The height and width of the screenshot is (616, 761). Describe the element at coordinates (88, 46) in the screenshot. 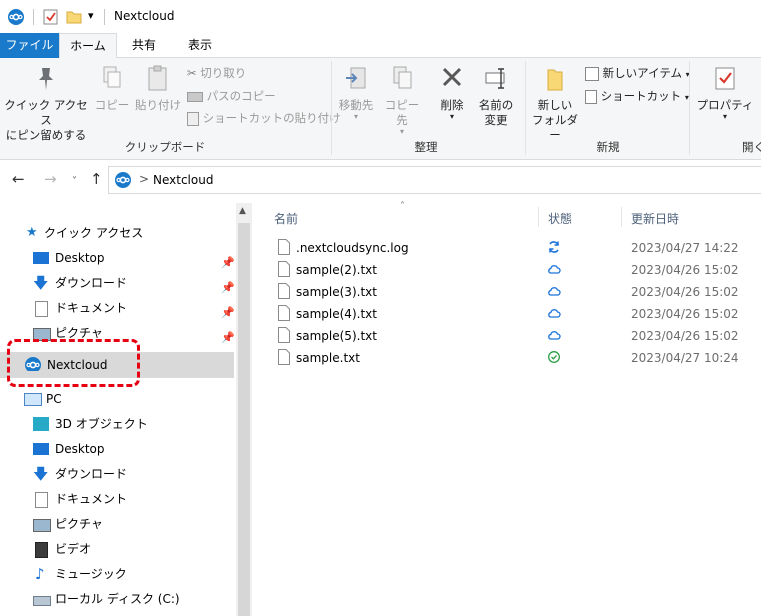

I see `tab-home: ホーム` at that location.